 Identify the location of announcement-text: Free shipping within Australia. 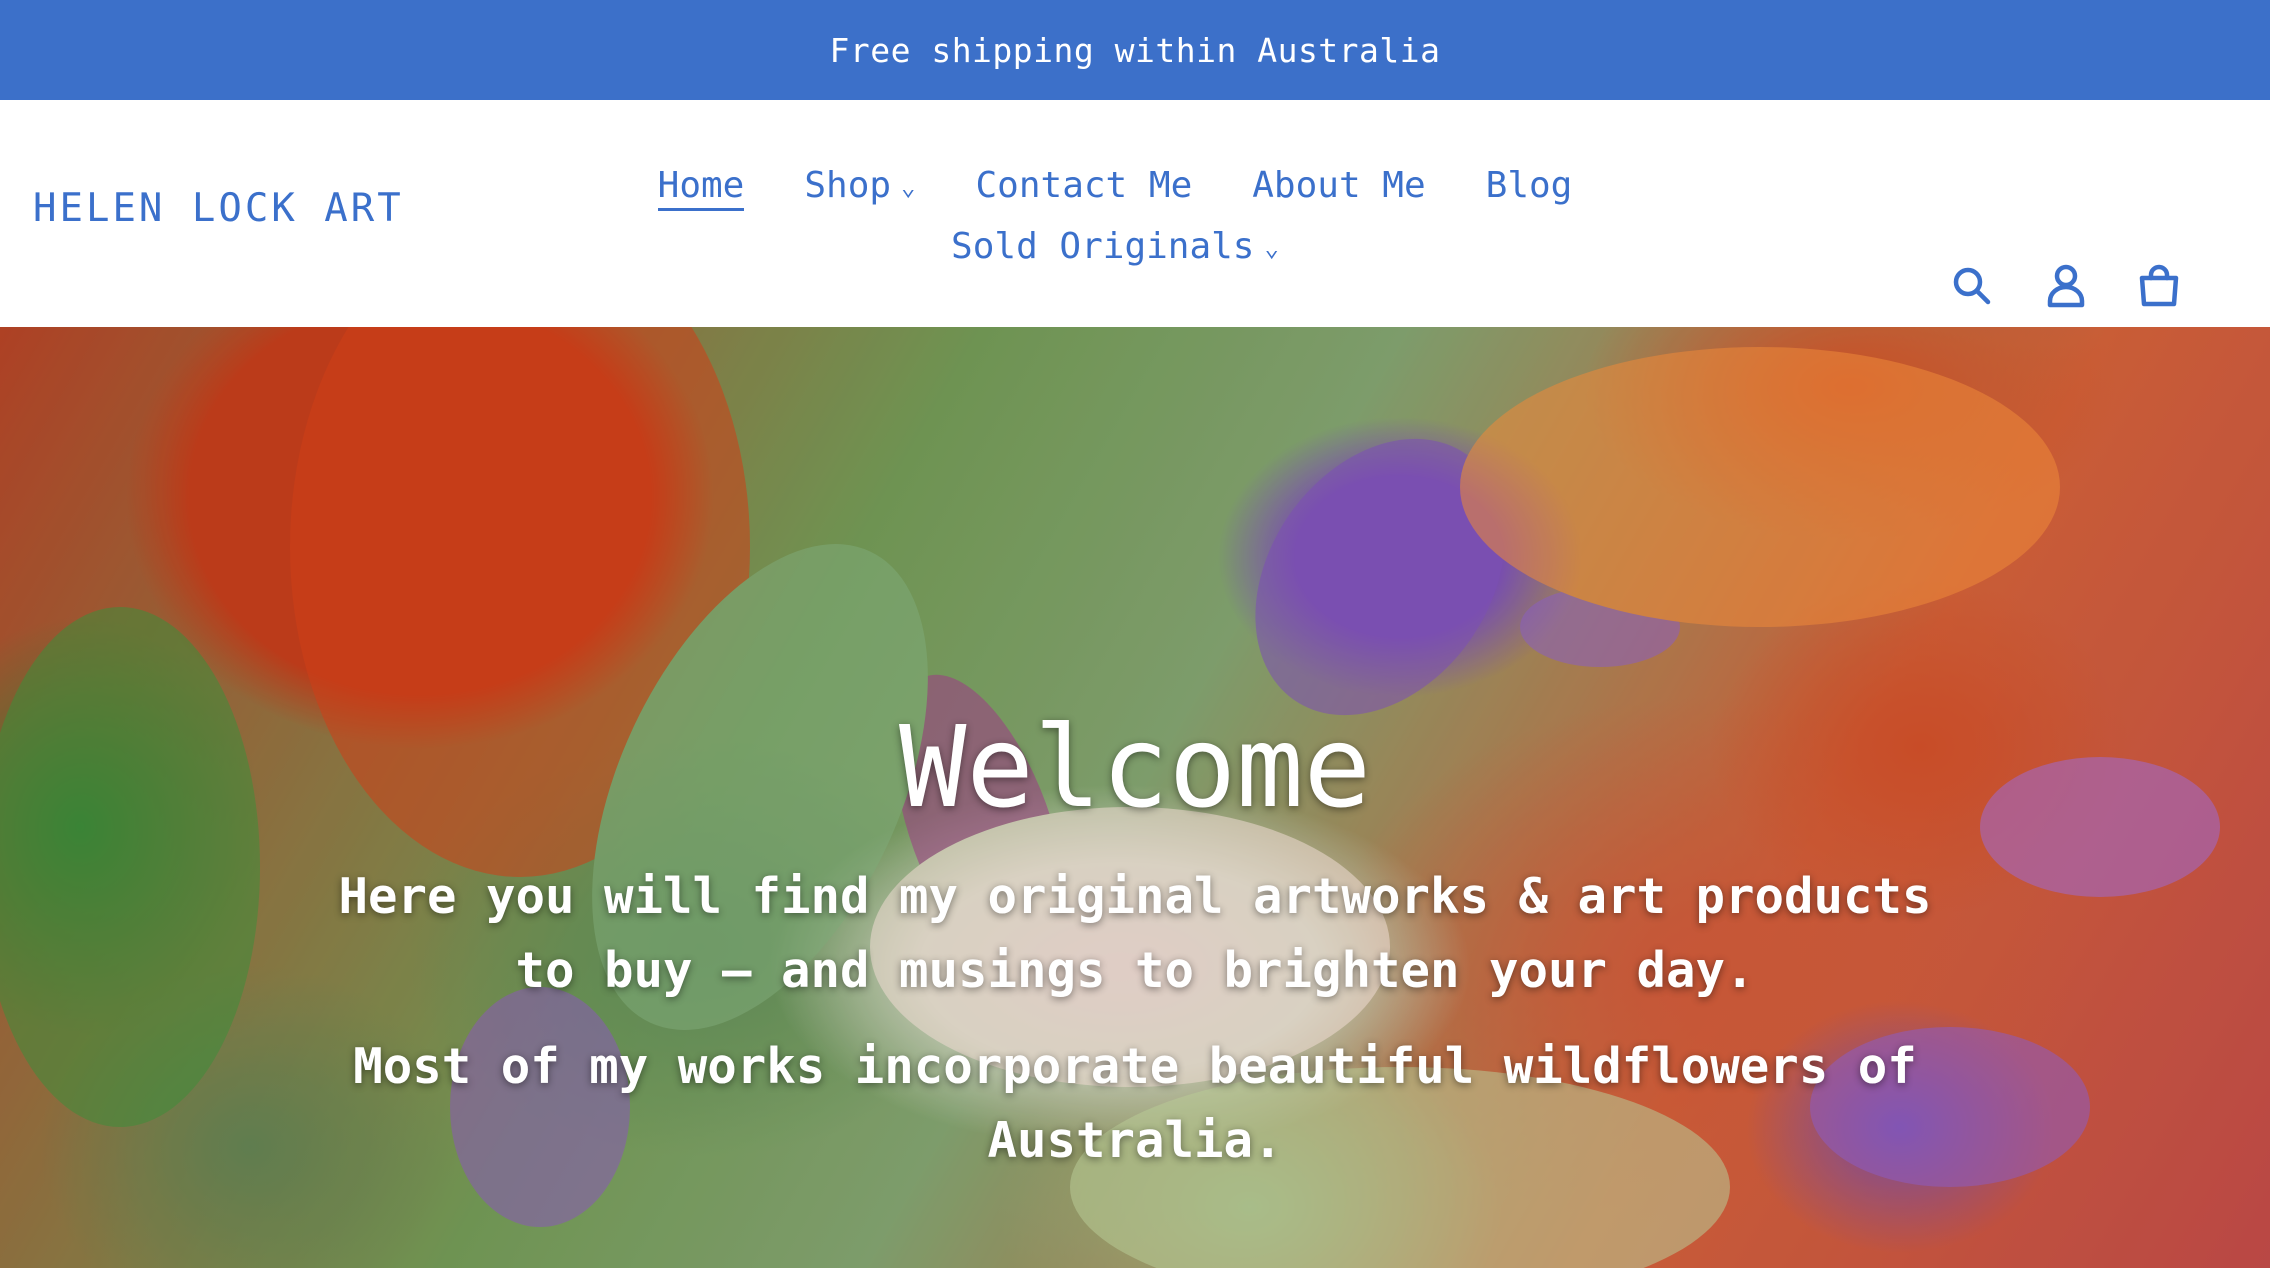
(1135, 50).